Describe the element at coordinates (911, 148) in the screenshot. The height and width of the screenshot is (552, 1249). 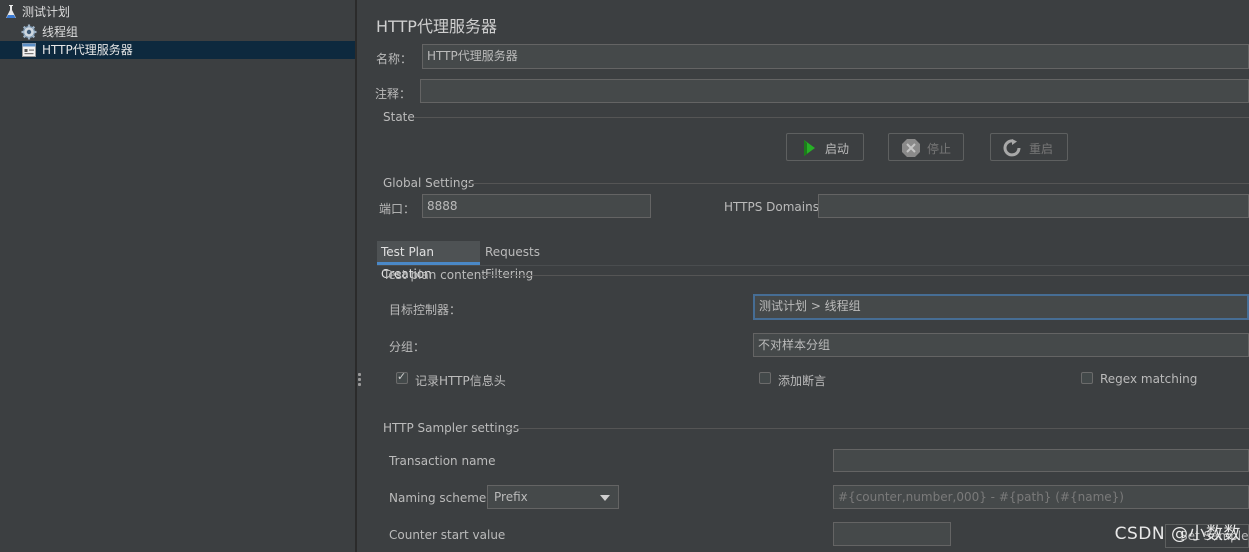
I see `stop-icon` at that location.